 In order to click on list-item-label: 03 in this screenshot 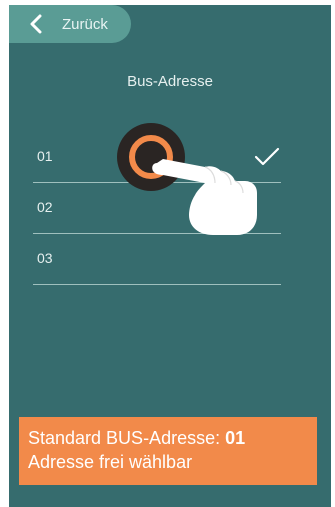, I will do `click(45, 258)`.